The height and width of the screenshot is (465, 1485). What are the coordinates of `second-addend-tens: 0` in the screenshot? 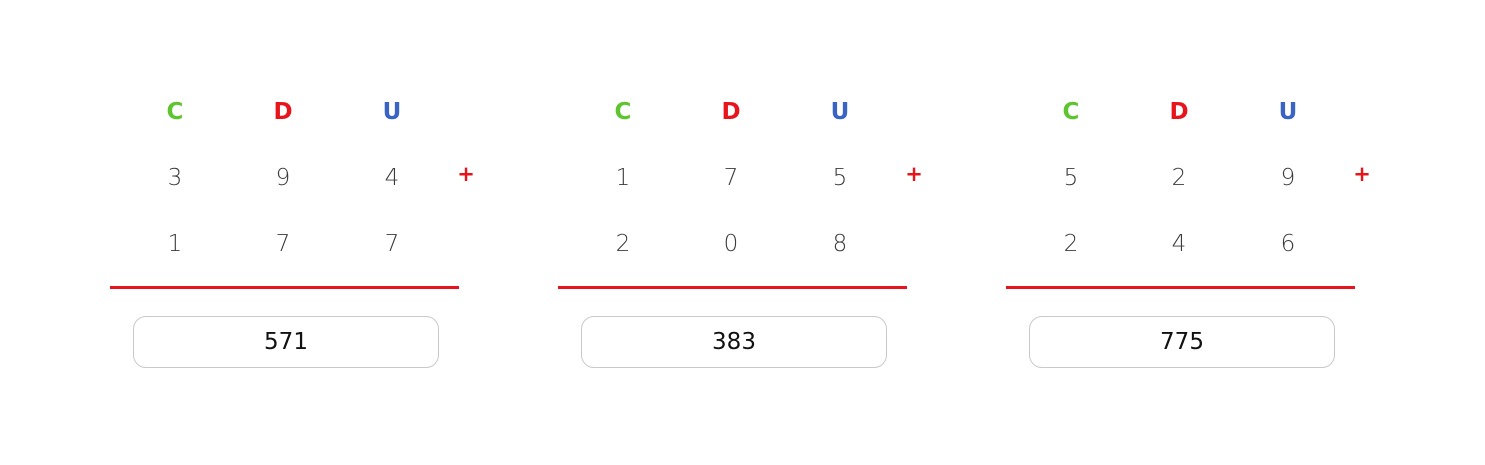 It's located at (731, 244).